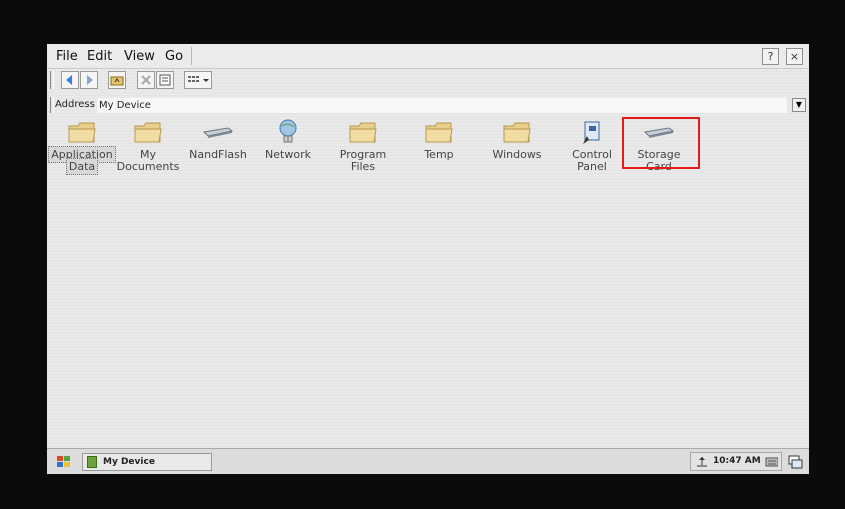 The height and width of the screenshot is (509, 845). I want to click on views-dropdown-button, so click(198, 80).